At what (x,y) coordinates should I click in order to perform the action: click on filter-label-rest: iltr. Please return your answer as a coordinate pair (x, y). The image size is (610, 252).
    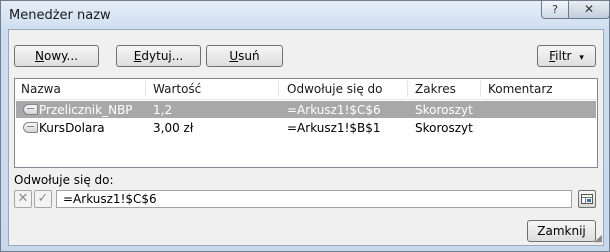
    Looking at the image, I should click on (563, 56).